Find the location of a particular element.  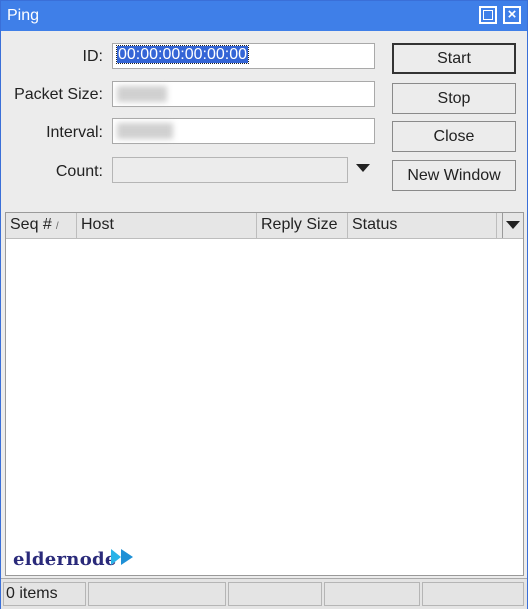

column-header-host: Host is located at coordinates (167, 225).